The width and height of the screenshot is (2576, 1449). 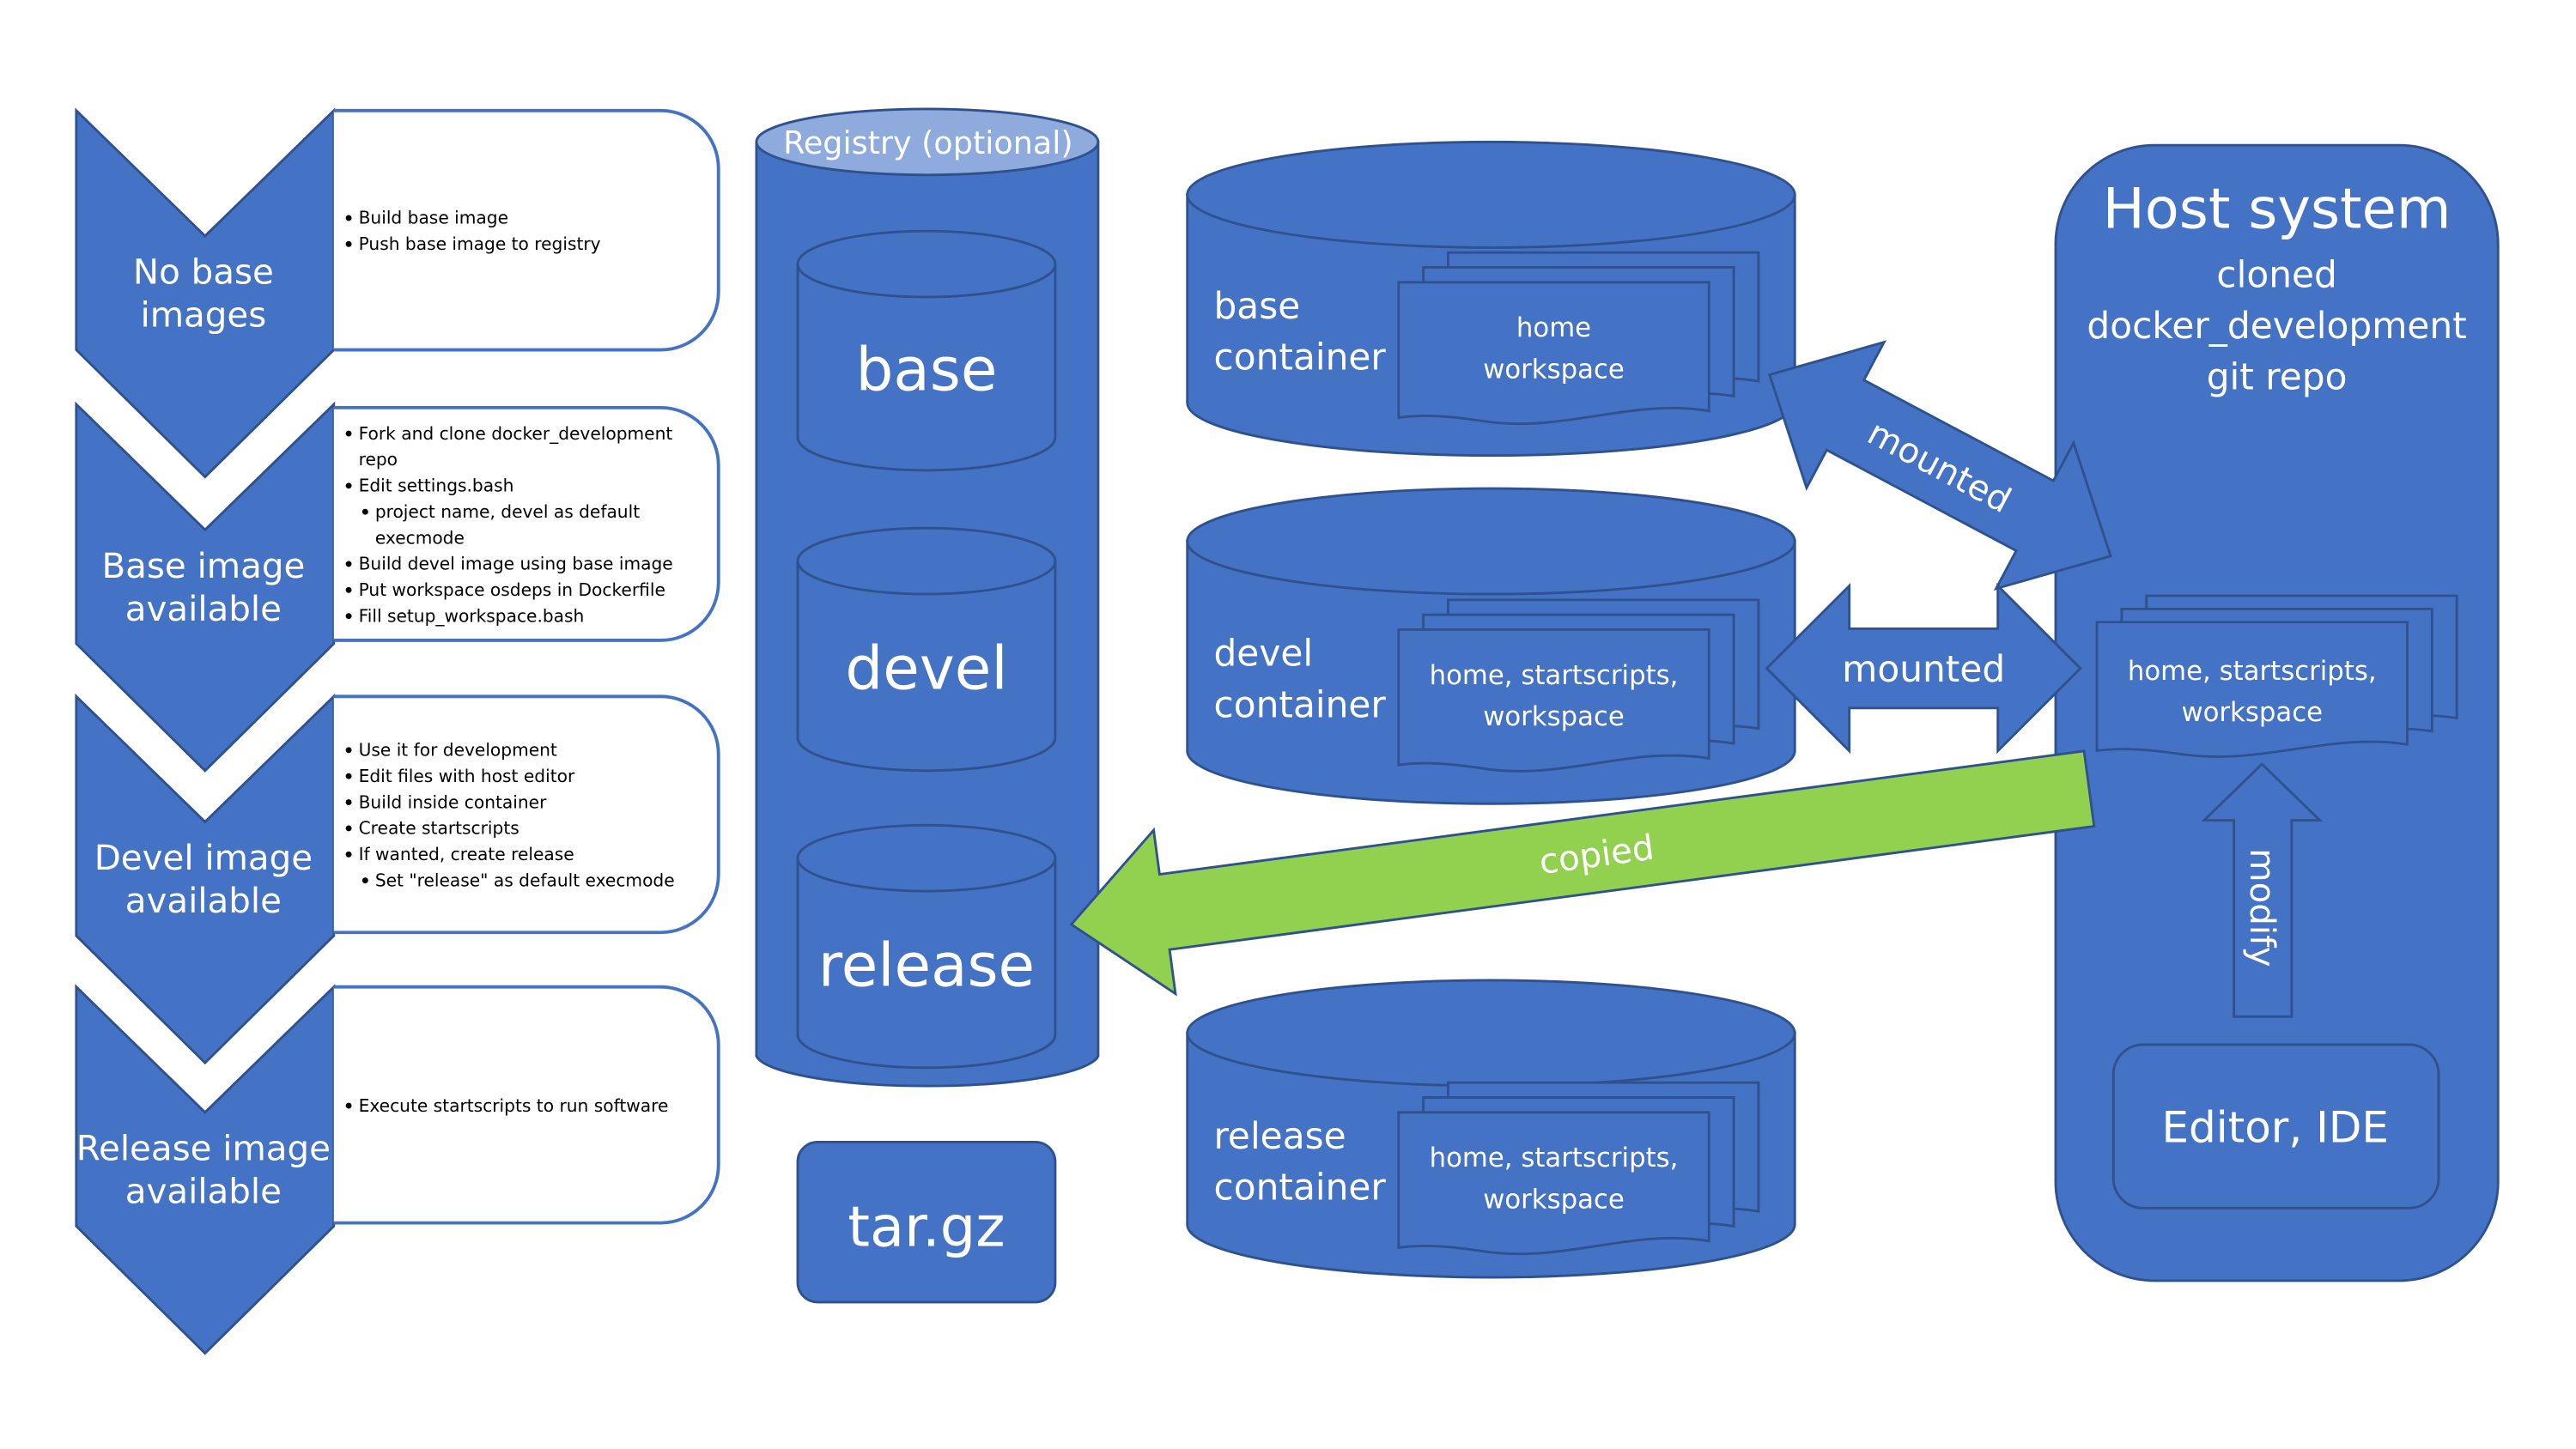 What do you see at coordinates (2274, 1127) in the screenshot?
I see `editor-ide-label: Editor, IDE` at bounding box center [2274, 1127].